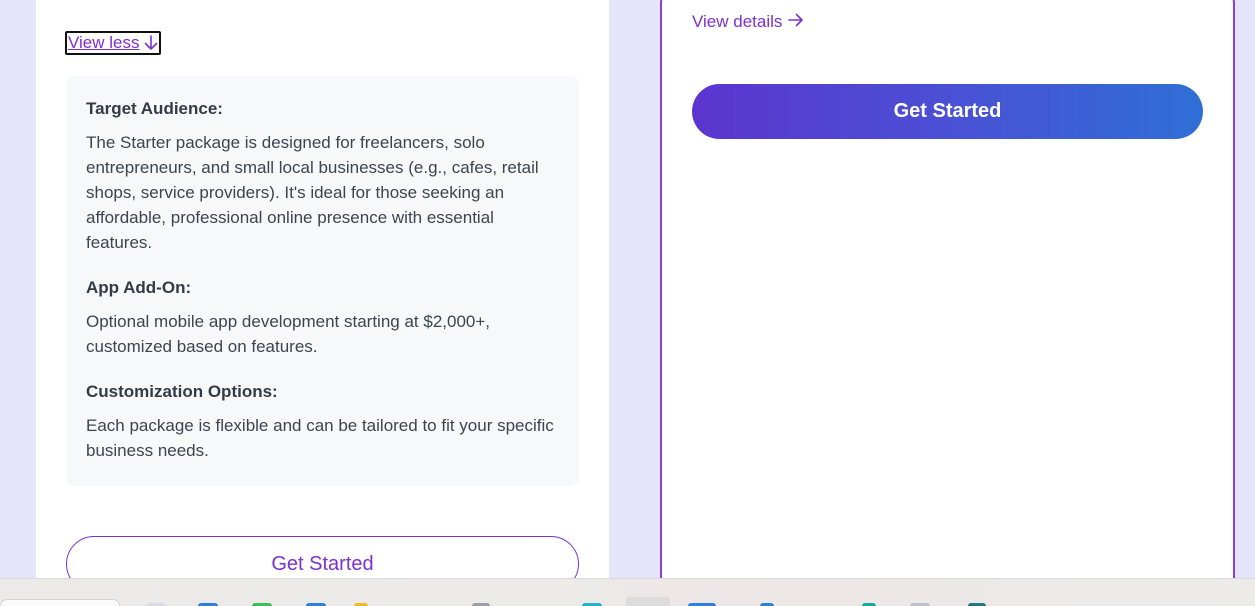 The width and height of the screenshot is (1255, 606). I want to click on active-app-icon, so click(648, 601).